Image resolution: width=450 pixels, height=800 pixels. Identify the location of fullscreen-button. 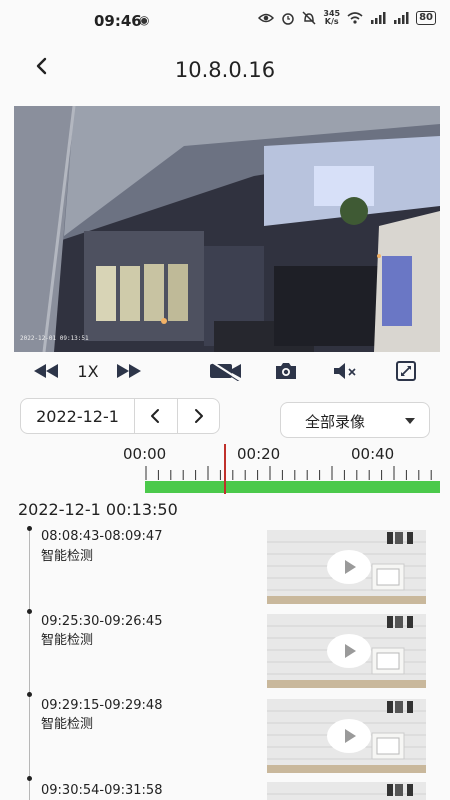
(406, 371).